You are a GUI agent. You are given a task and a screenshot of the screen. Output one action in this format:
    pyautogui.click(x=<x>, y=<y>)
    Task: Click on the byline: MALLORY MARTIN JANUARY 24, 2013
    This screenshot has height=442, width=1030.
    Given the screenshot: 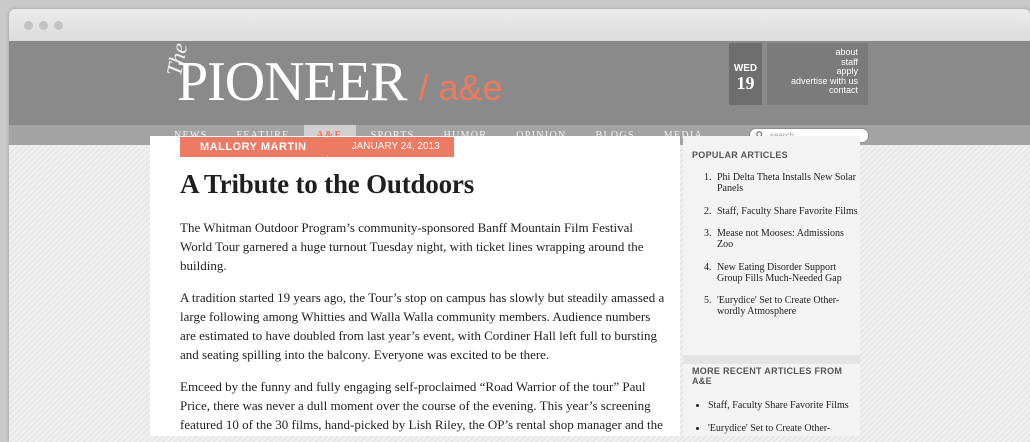 What is the action you would take?
    pyautogui.click(x=317, y=147)
    